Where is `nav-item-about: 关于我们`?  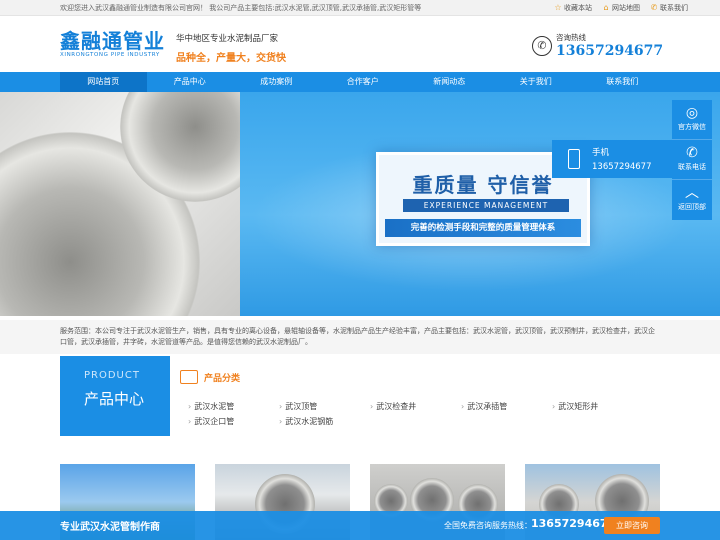
nav-item-about: 关于我们 is located at coordinates (536, 82).